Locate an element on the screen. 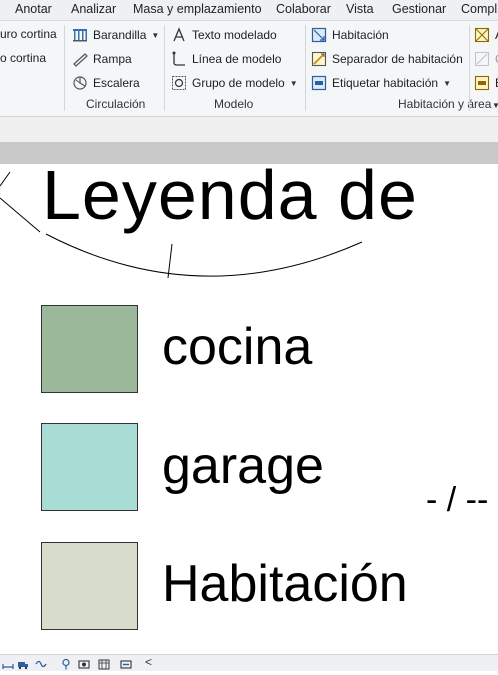 This screenshot has width=498, height=675. area-boundary-button: C is located at coordinates (486, 59).